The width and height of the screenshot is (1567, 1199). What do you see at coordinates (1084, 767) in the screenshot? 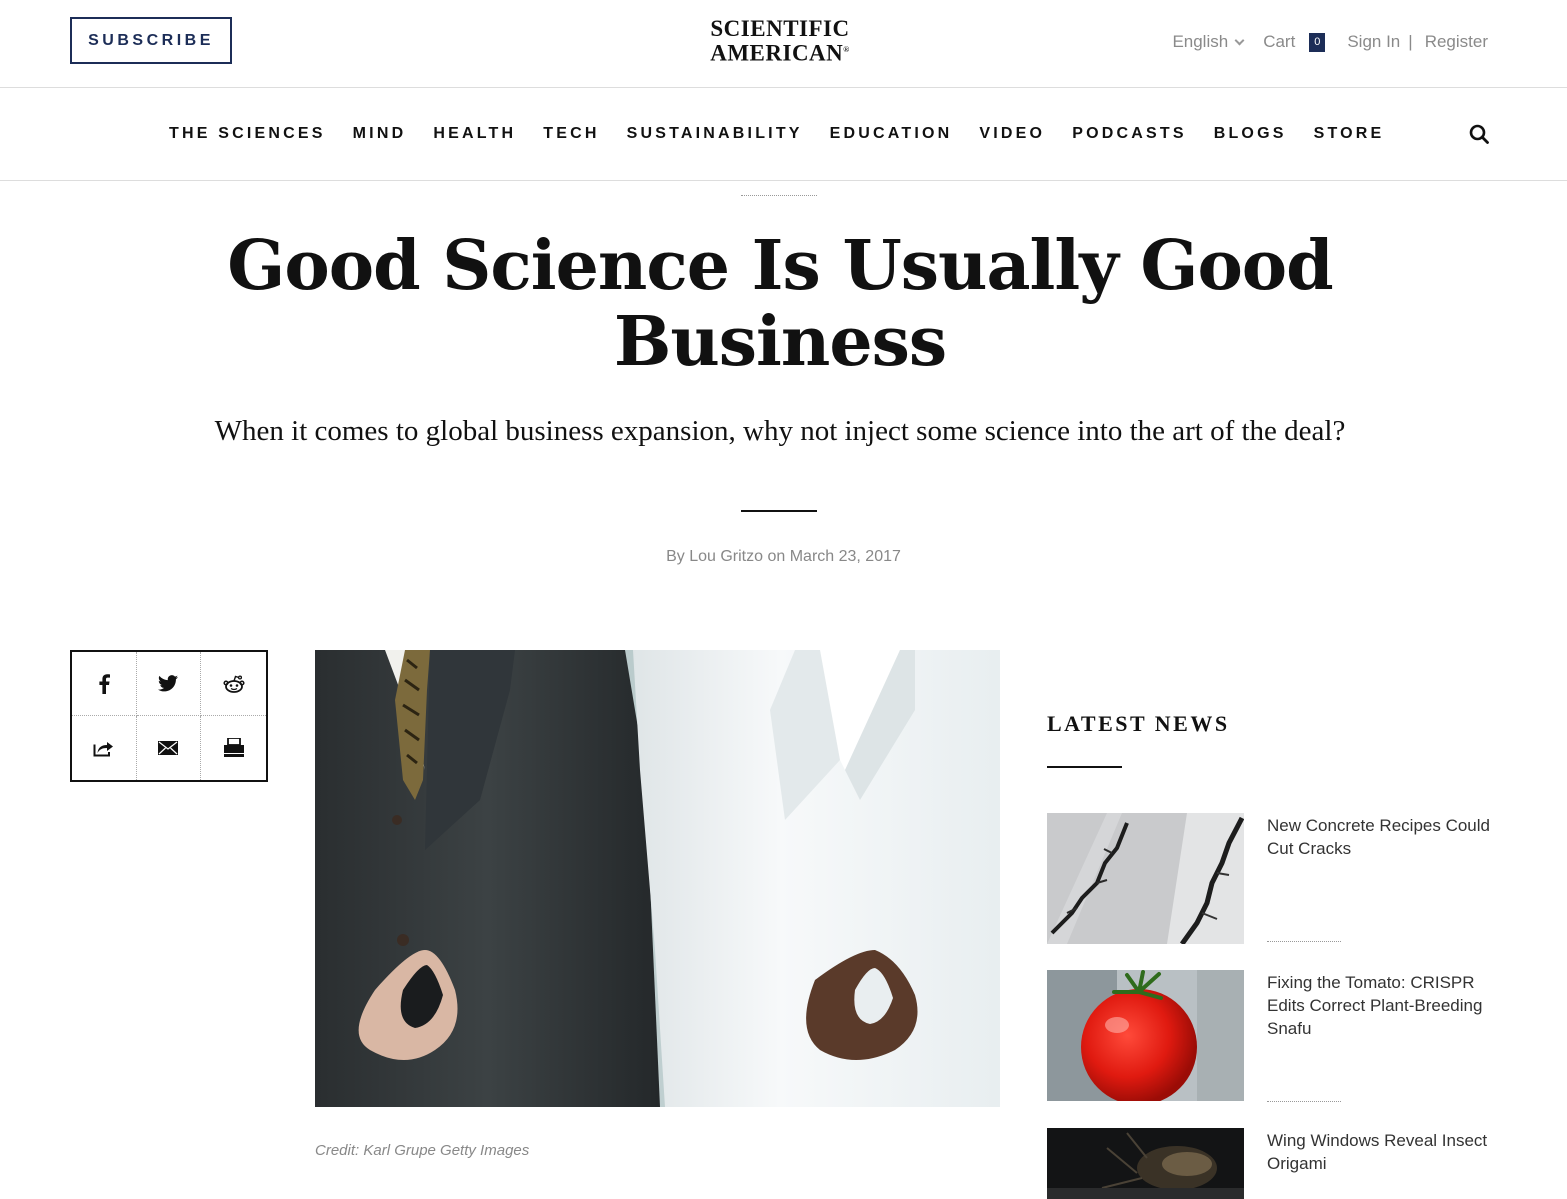
I see `latest-news-rule` at bounding box center [1084, 767].